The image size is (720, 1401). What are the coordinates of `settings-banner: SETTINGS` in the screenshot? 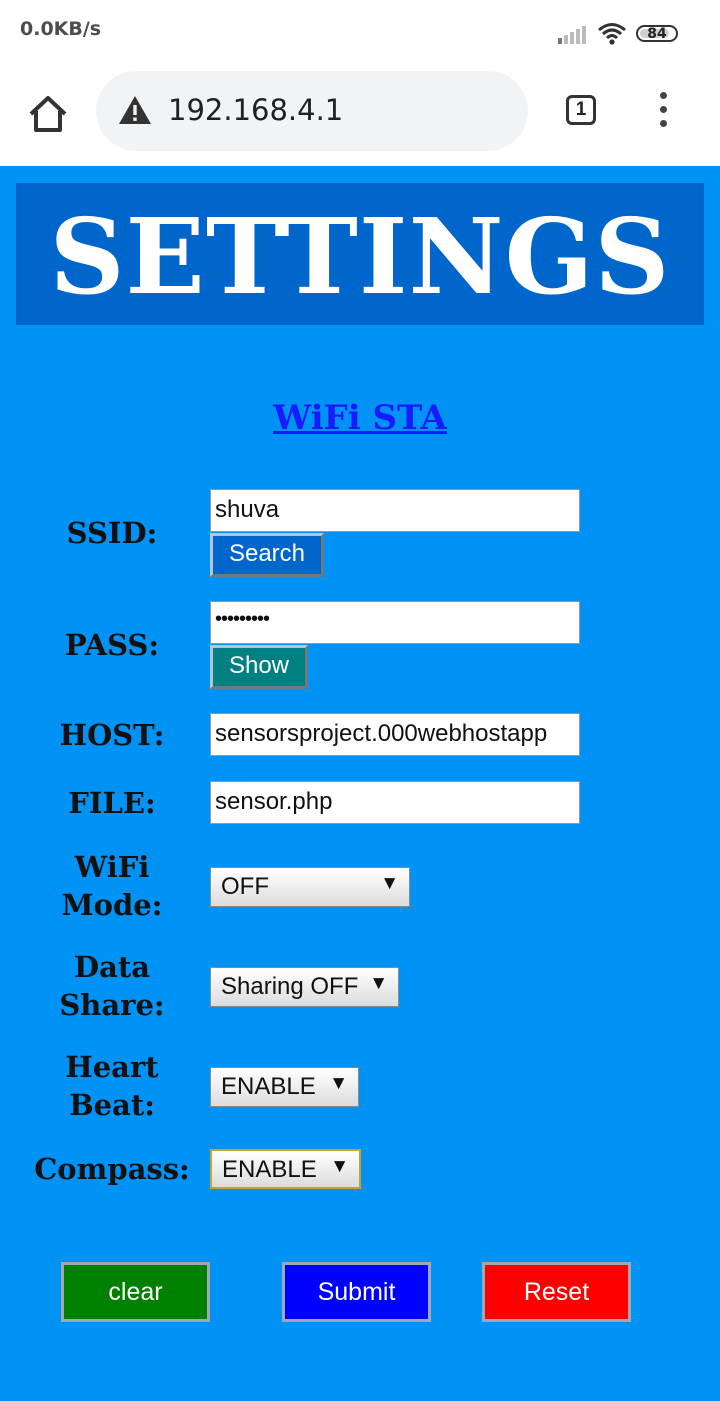 It's located at (360, 254).